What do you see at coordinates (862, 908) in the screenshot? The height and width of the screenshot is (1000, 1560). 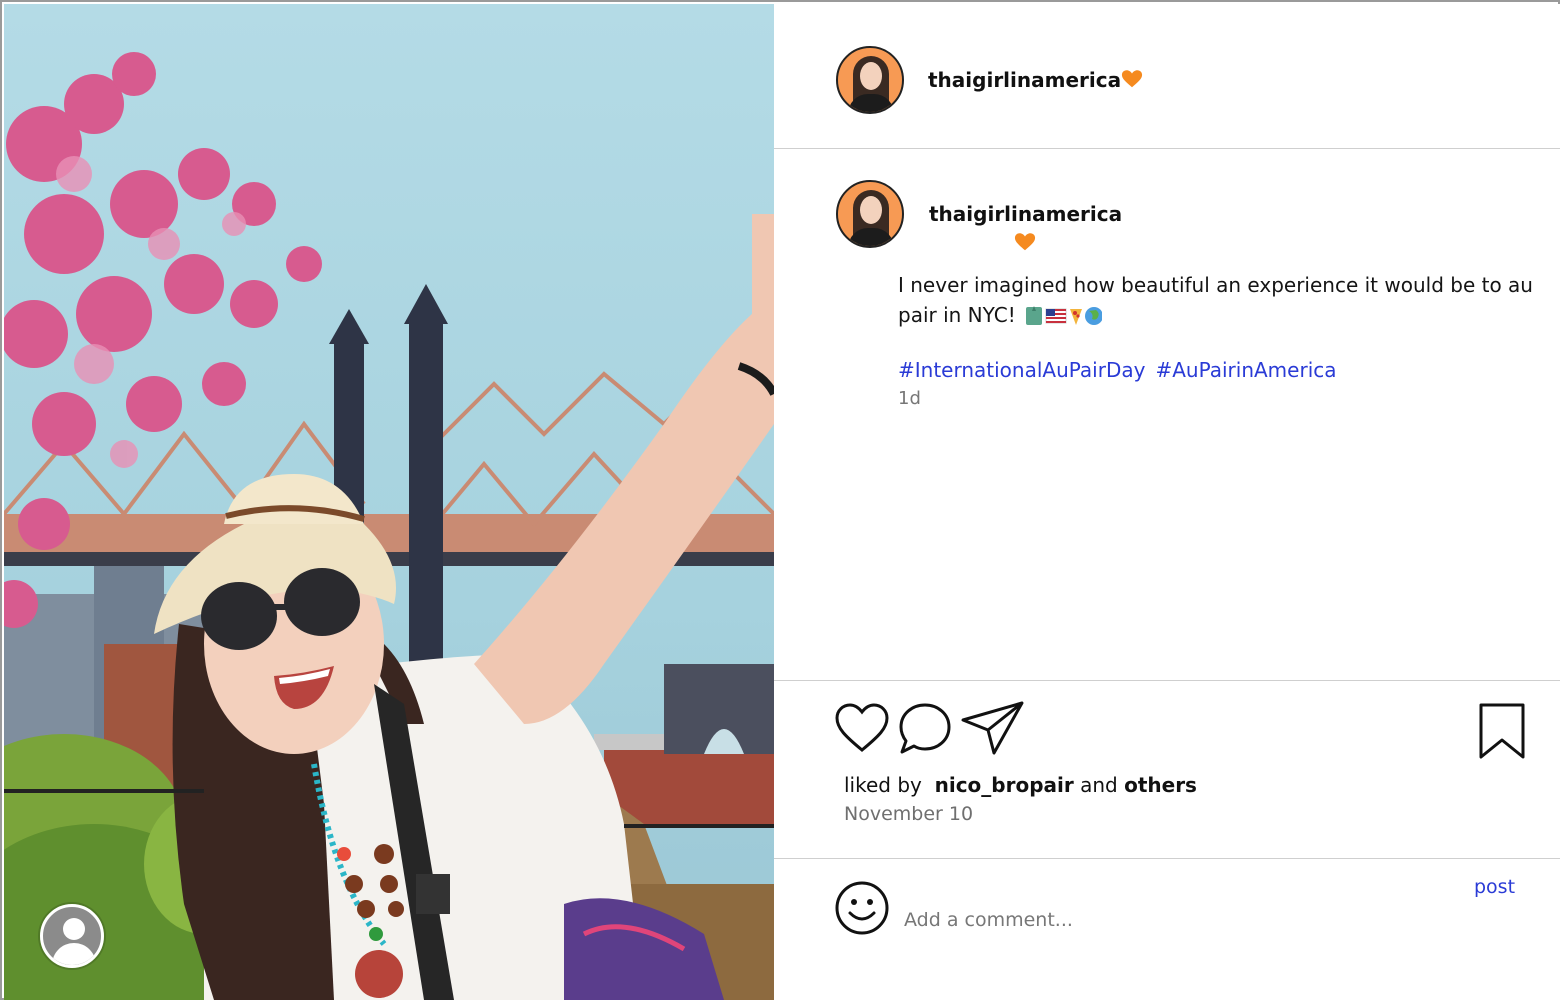 I see `smiley-icon` at bounding box center [862, 908].